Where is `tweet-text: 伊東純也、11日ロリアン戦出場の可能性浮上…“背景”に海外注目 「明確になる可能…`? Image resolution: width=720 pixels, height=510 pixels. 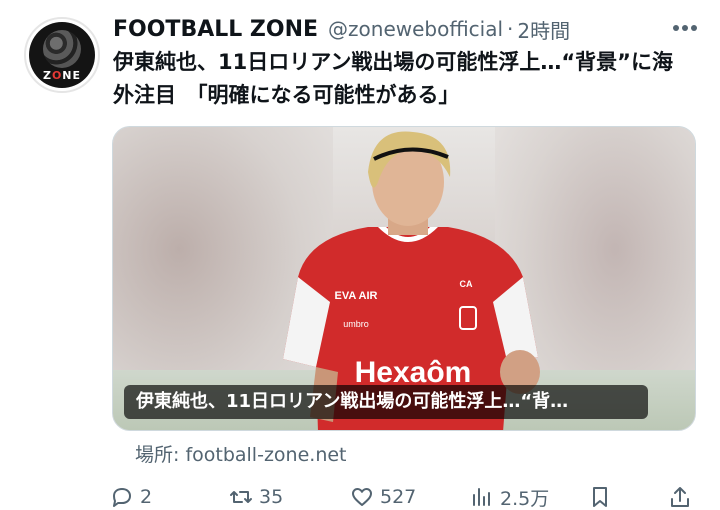
tweet-text: 伊東純也、11日ロリアン戦出場の可能性浮上…“背景”に海外注目 「明確になる可能… is located at coordinates (393, 78).